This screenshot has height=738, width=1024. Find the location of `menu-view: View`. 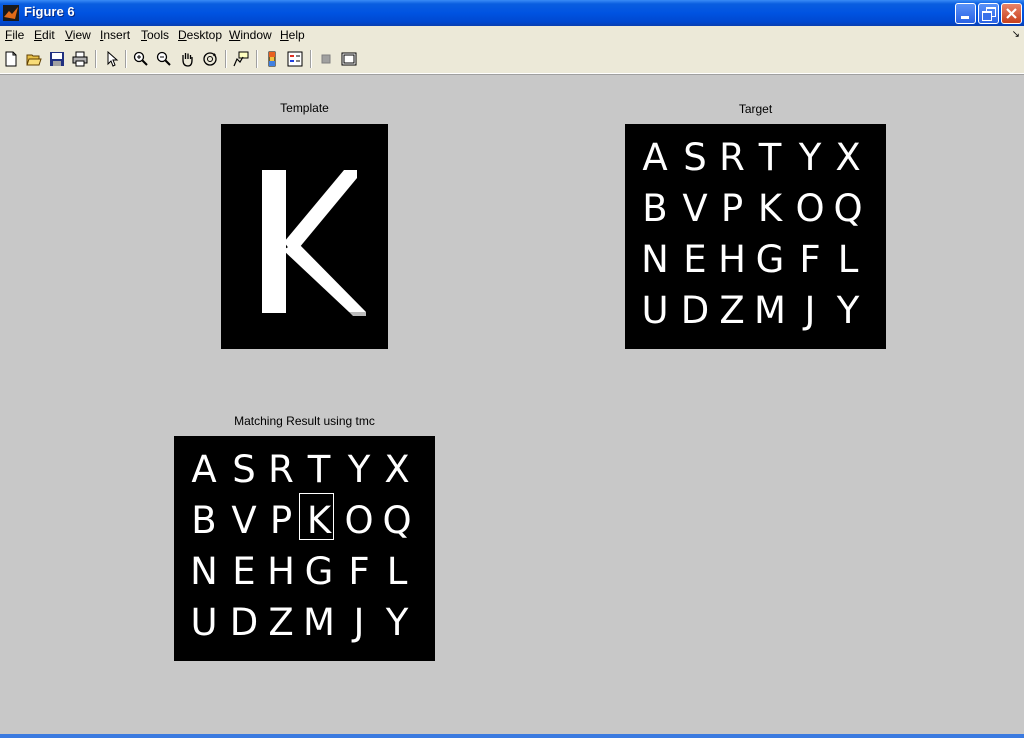

menu-view: View is located at coordinates (78, 35).